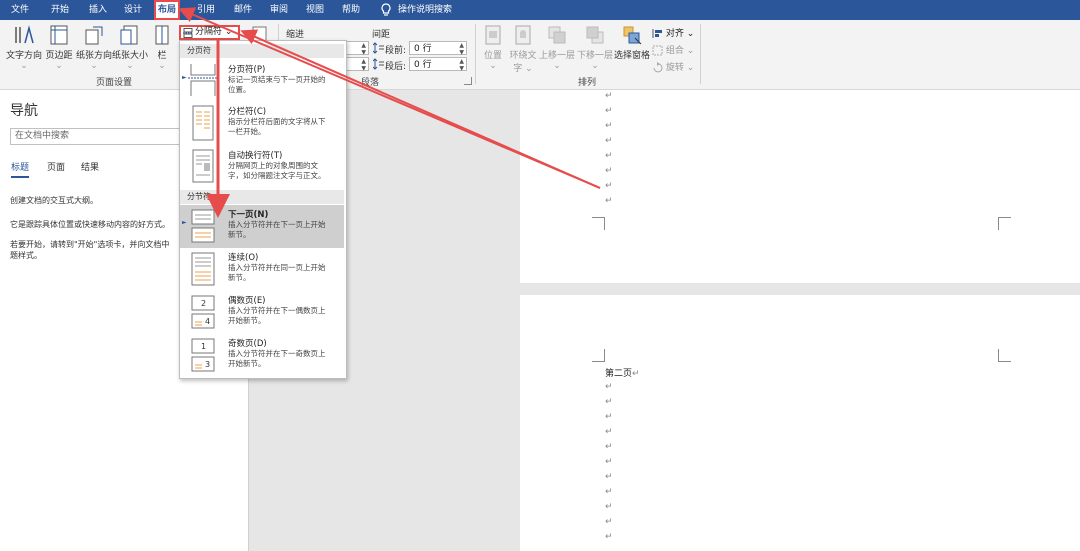  I want to click on column-break-desc-1: 指示分栏符后面的文字将从下, so click(277, 121).